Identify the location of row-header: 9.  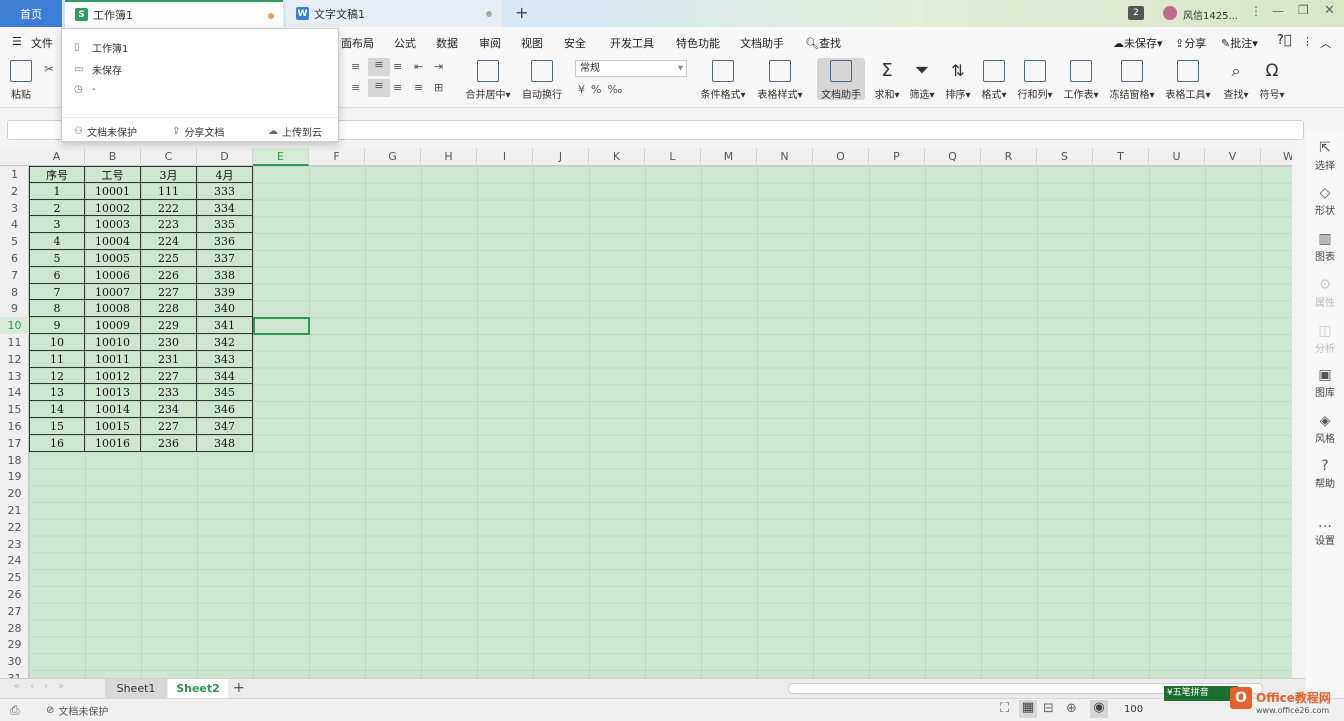
(14, 308).